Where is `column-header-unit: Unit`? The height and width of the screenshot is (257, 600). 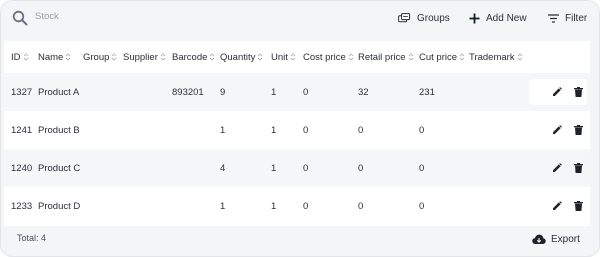 column-header-unit: Unit is located at coordinates (283, 57).